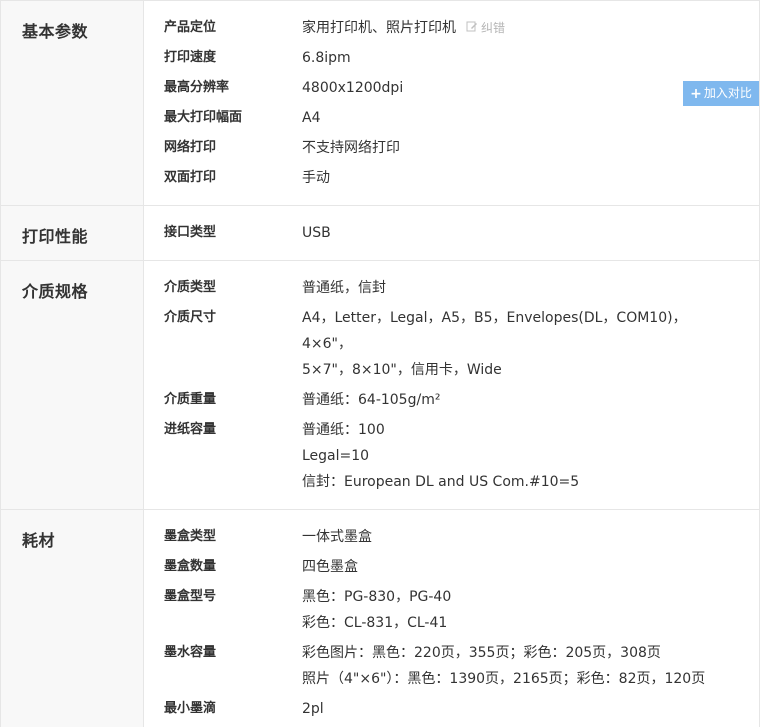  I want to click on spec-value: 普通纸：64-105g/m², so click(530, 400).